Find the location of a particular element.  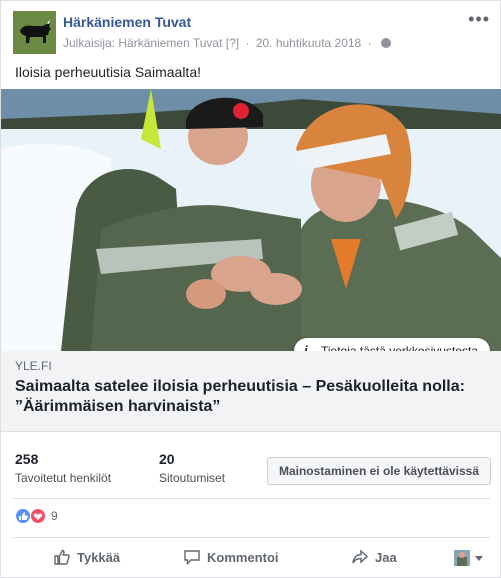

like-icon is located at coordinates (23, 516).